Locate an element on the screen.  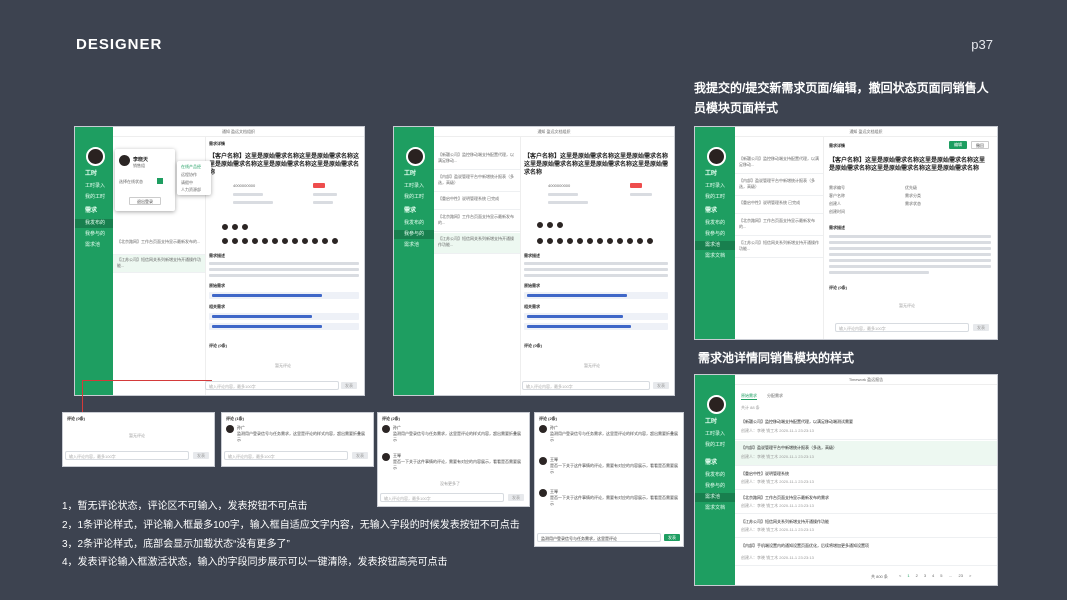
page-next: > is located at coordinates (970, 575).